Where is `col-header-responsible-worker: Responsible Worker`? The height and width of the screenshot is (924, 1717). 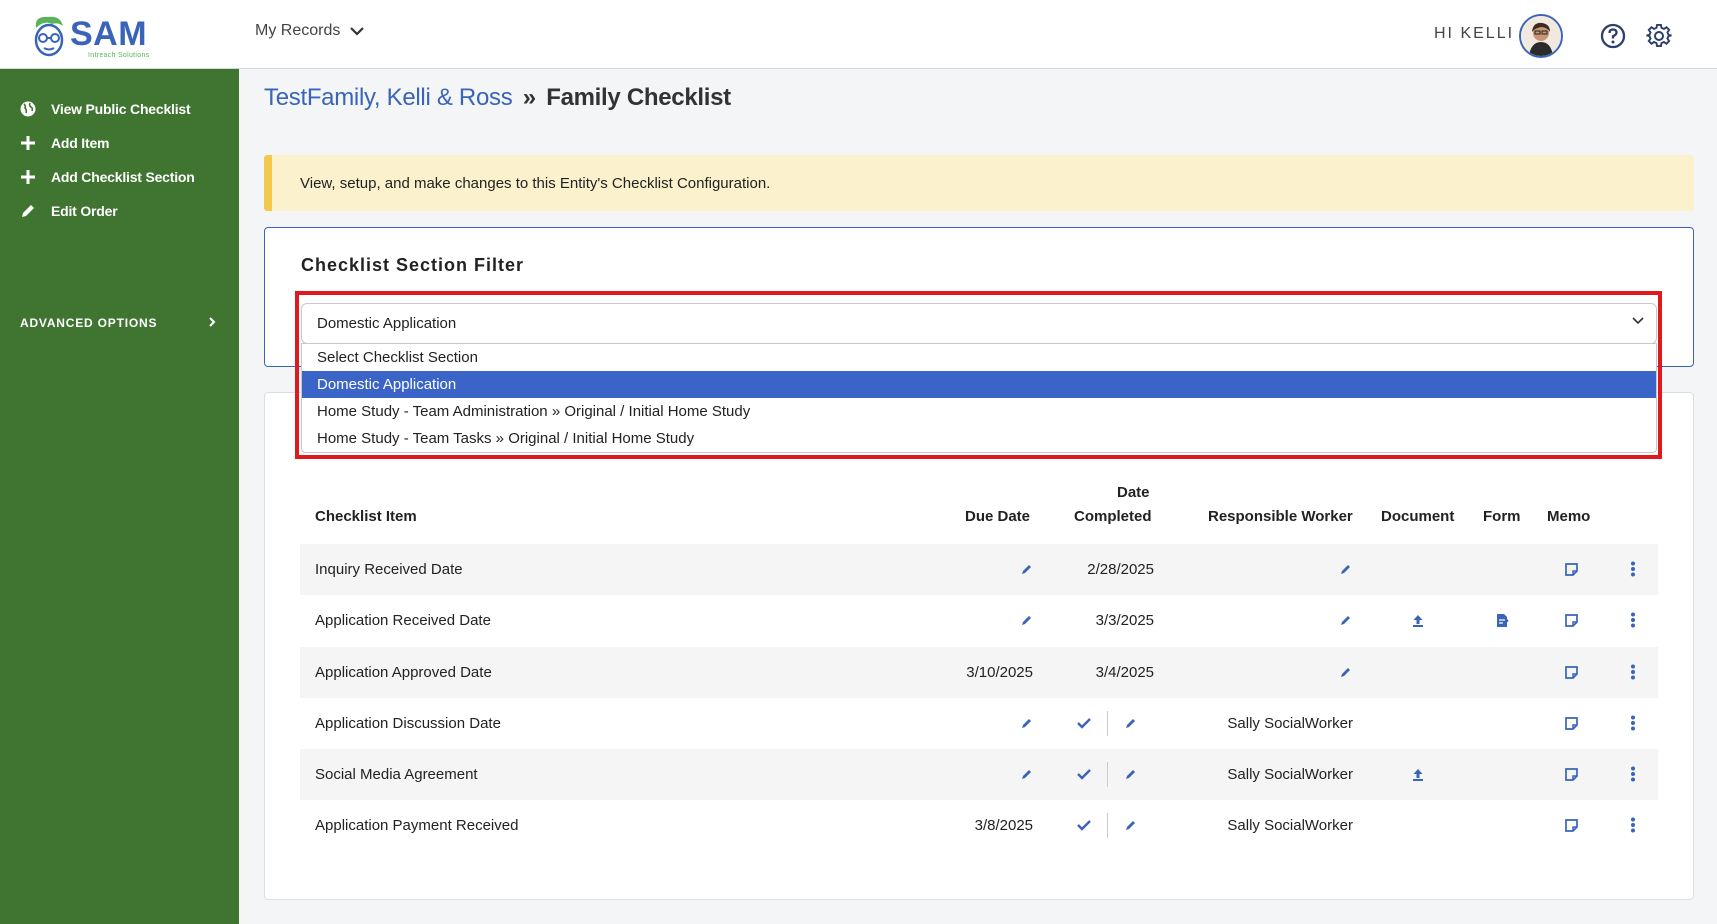
col-header-responsible-worker: Responsible Worker is located at coordinates (1280, 516).